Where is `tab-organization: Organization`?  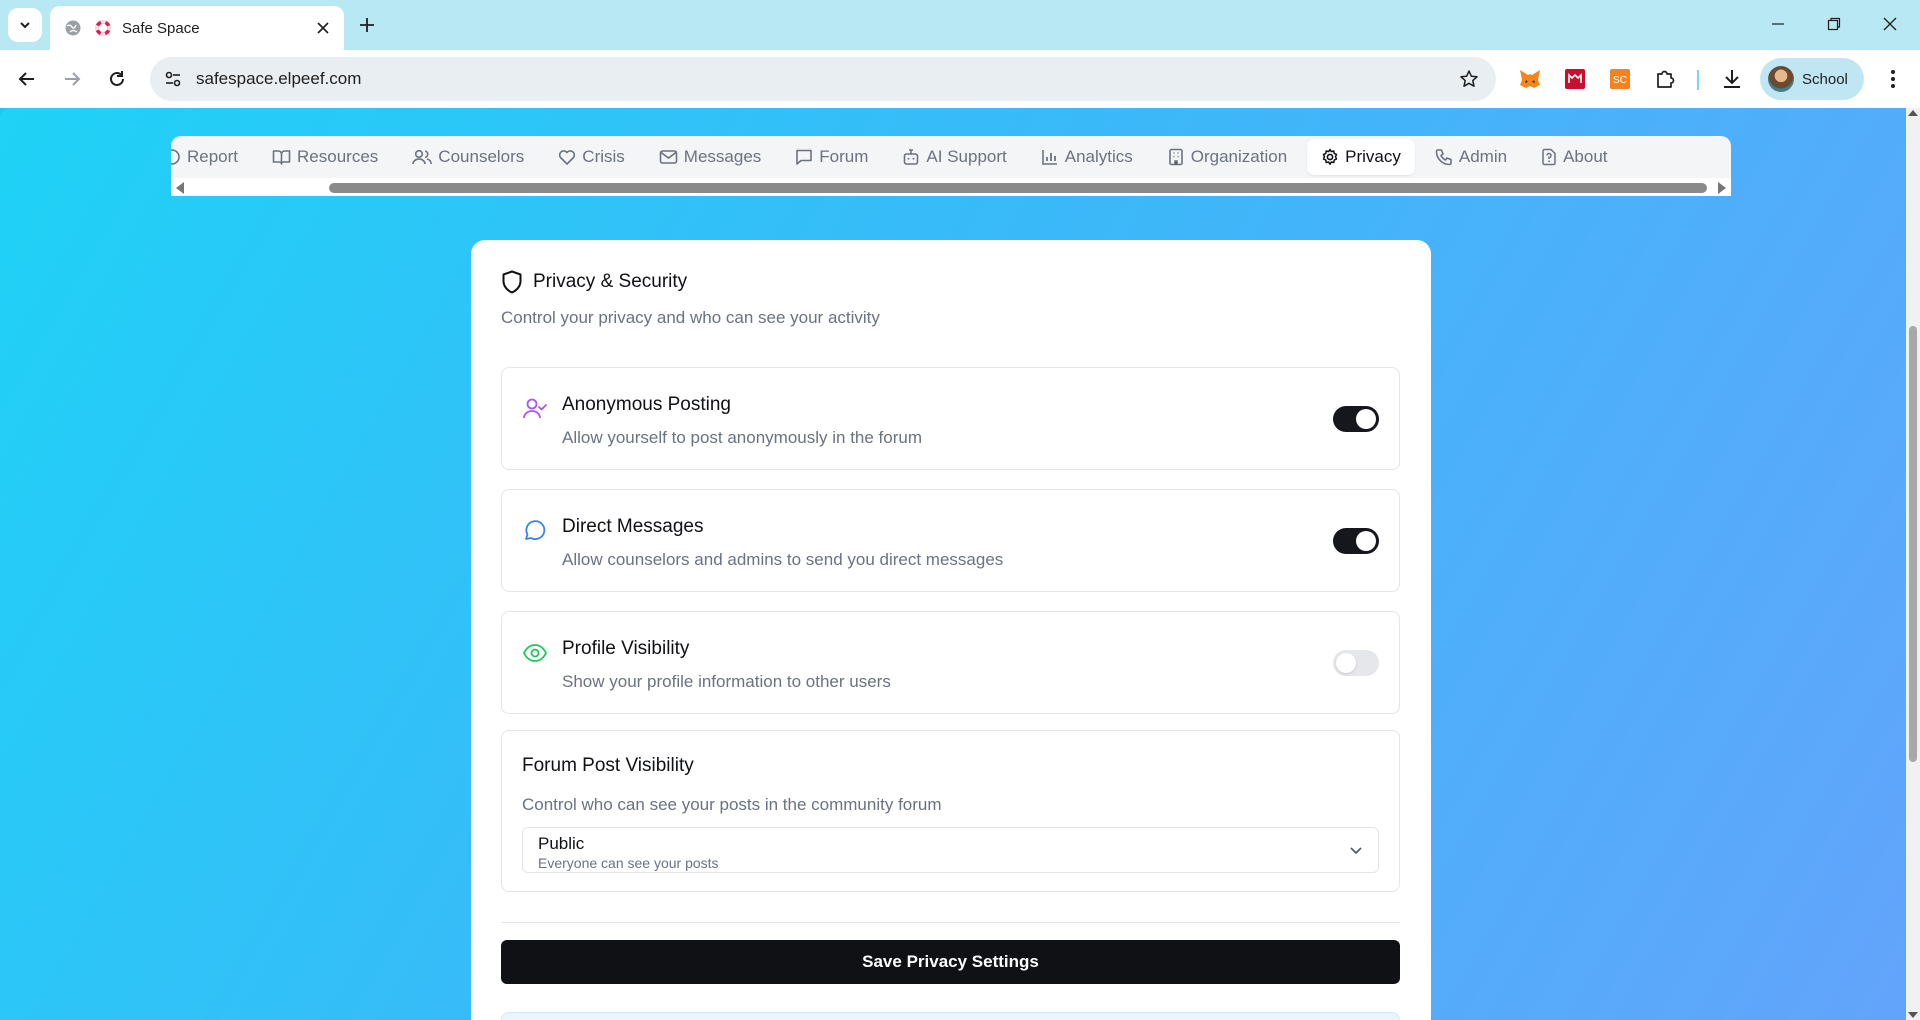
tab-organization: Organization is located at coordinates (1227, 157).